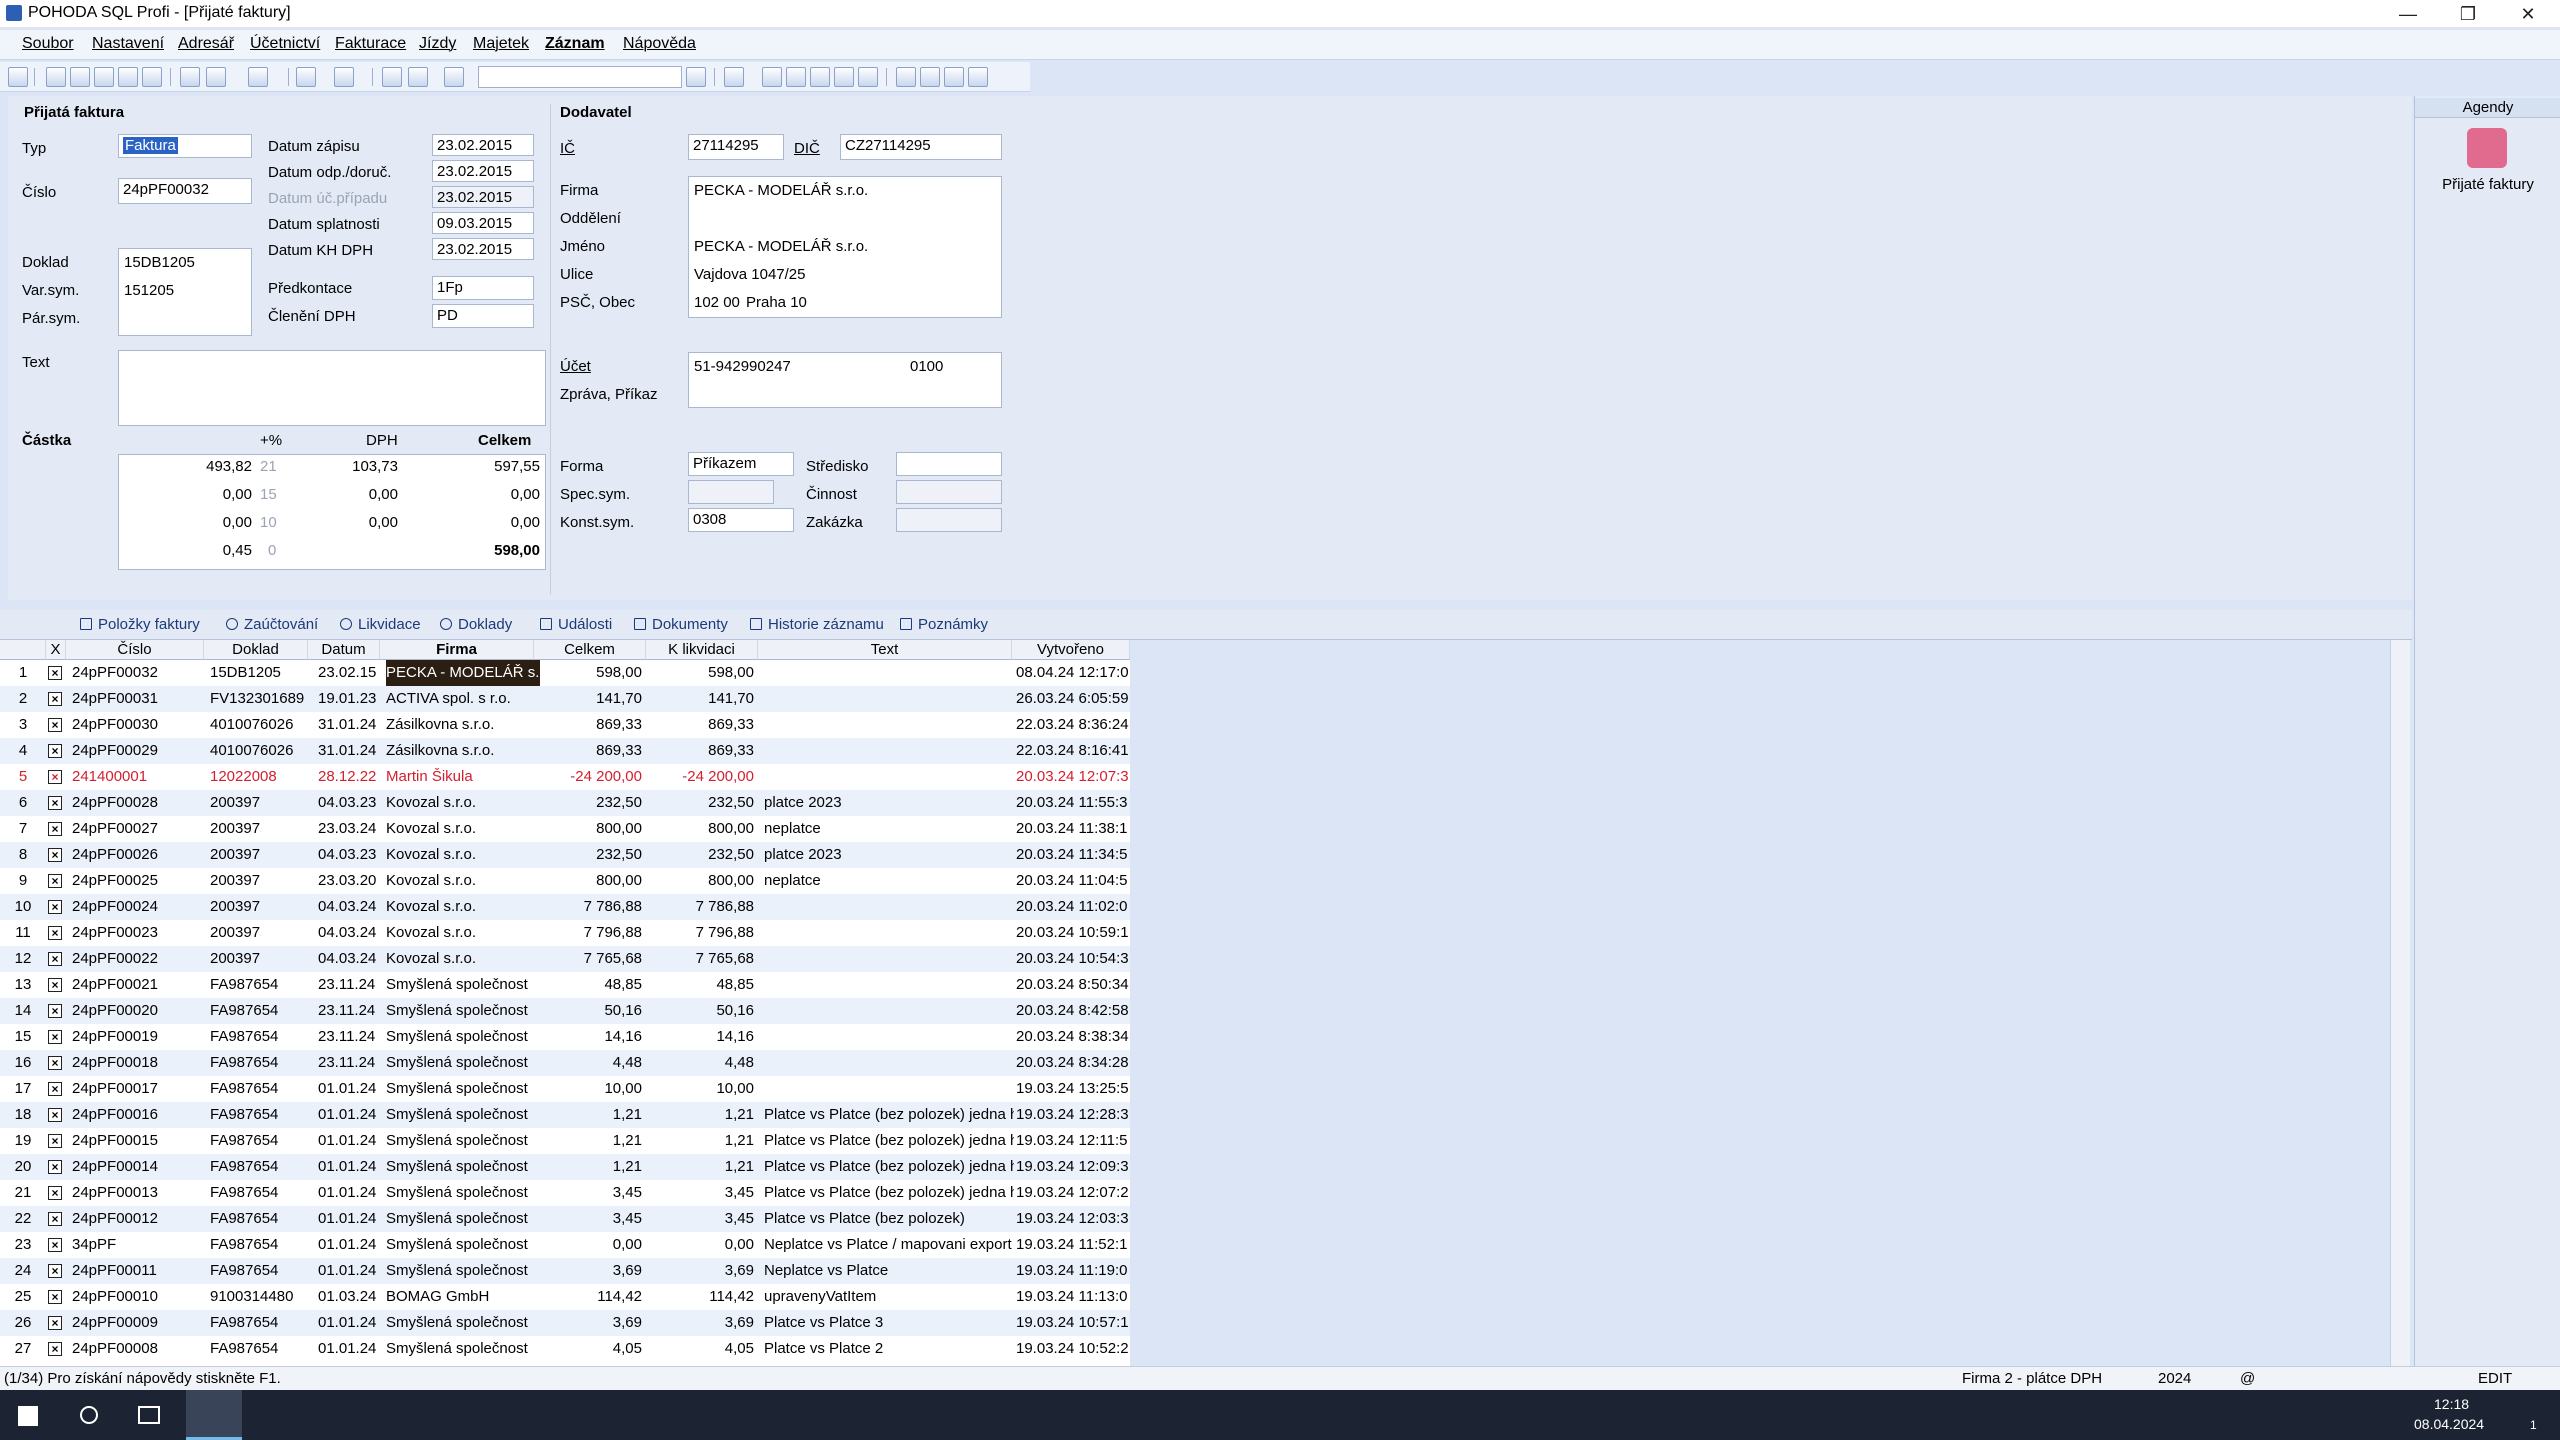 This screenshot has width=2560, height=1440. What do you see at coordinates (483, 316) in the screenshot?
I see `cleneni-field: PD` at bounding box center [483, 316].